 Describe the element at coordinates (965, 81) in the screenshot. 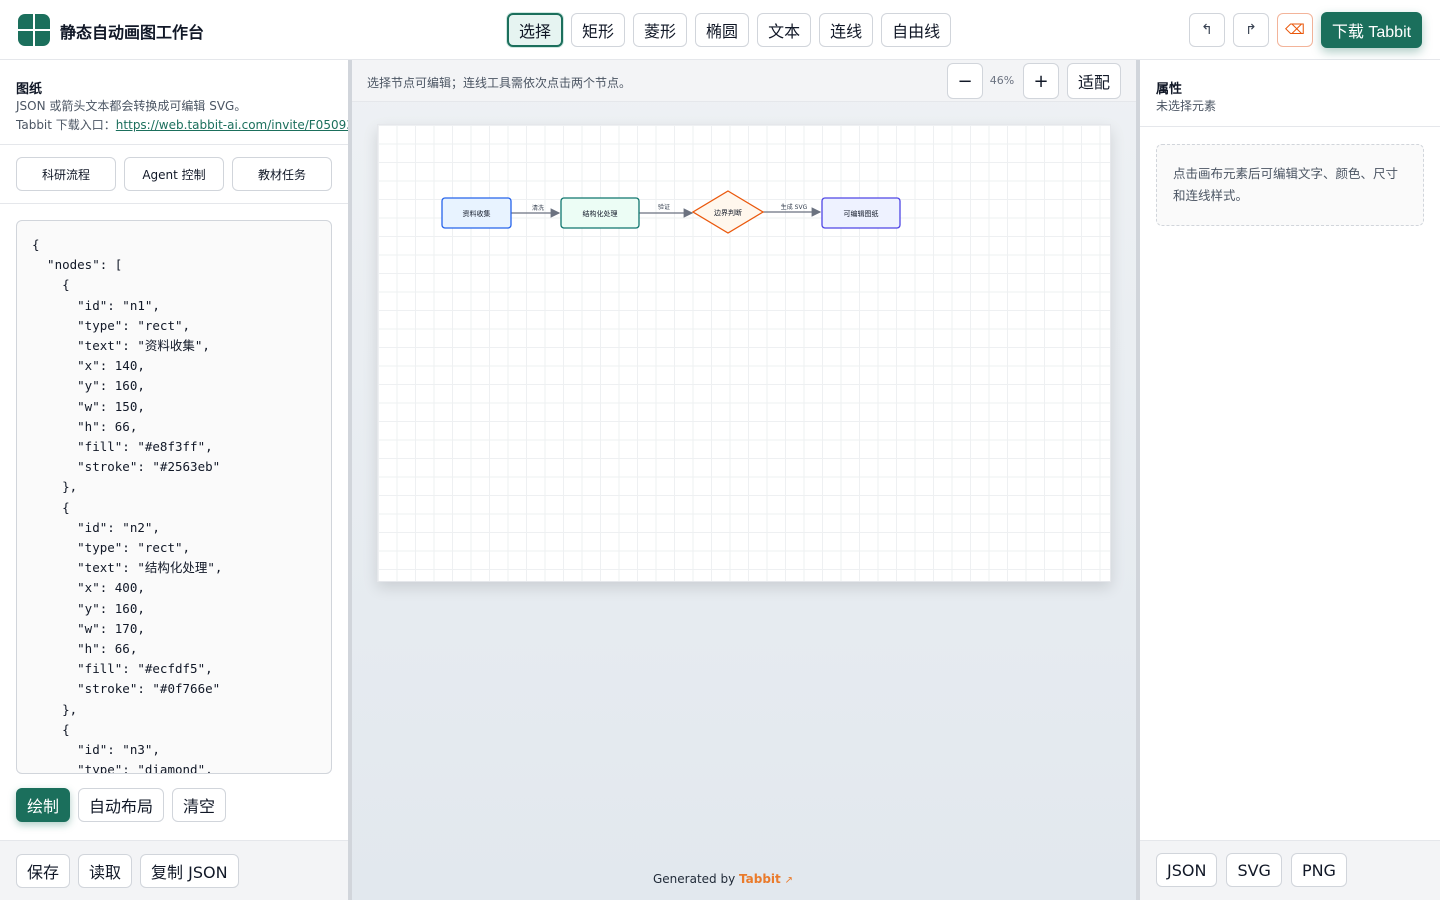

I see `zoom-out-button: −` at that location.